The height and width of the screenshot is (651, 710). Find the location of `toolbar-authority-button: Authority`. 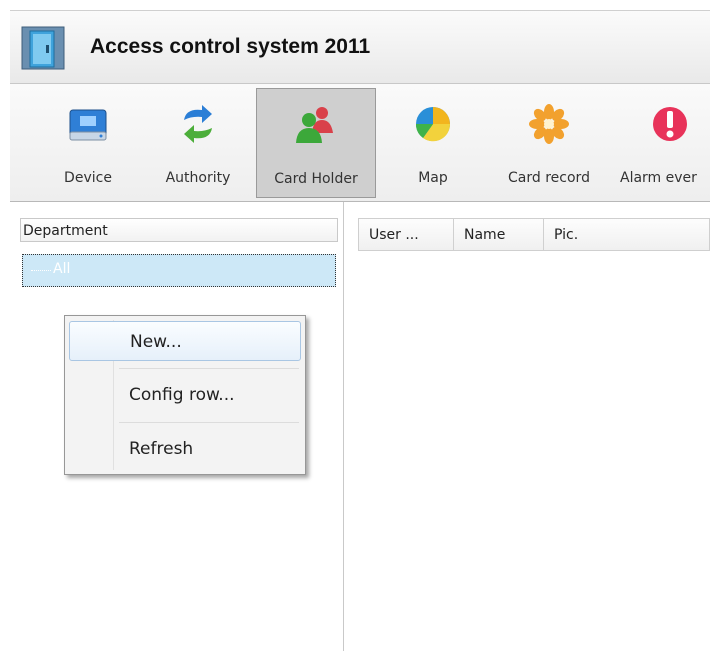

toolbar-authority-button: Authority is located at coordinates (198, 143).